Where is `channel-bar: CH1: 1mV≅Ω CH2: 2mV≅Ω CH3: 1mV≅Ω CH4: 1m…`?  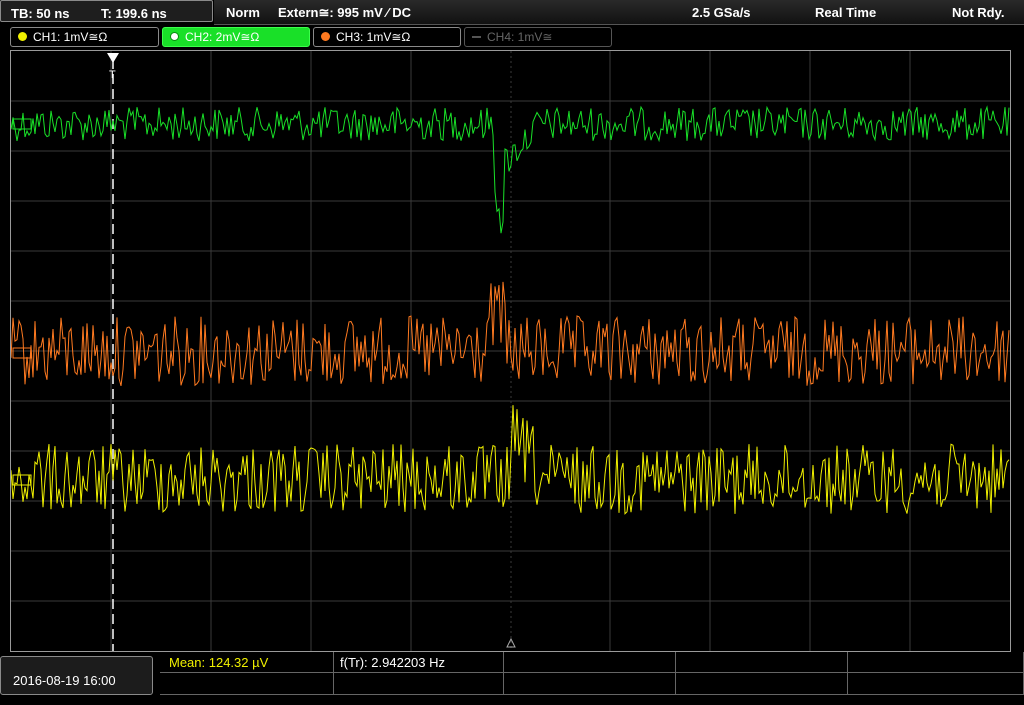 channel-bar: CH1: 1mV≅Ω CH2: 2mV≅Ω CH3: 1mV≅Ω CH4: 1m… is located at coordinates (512, 37).